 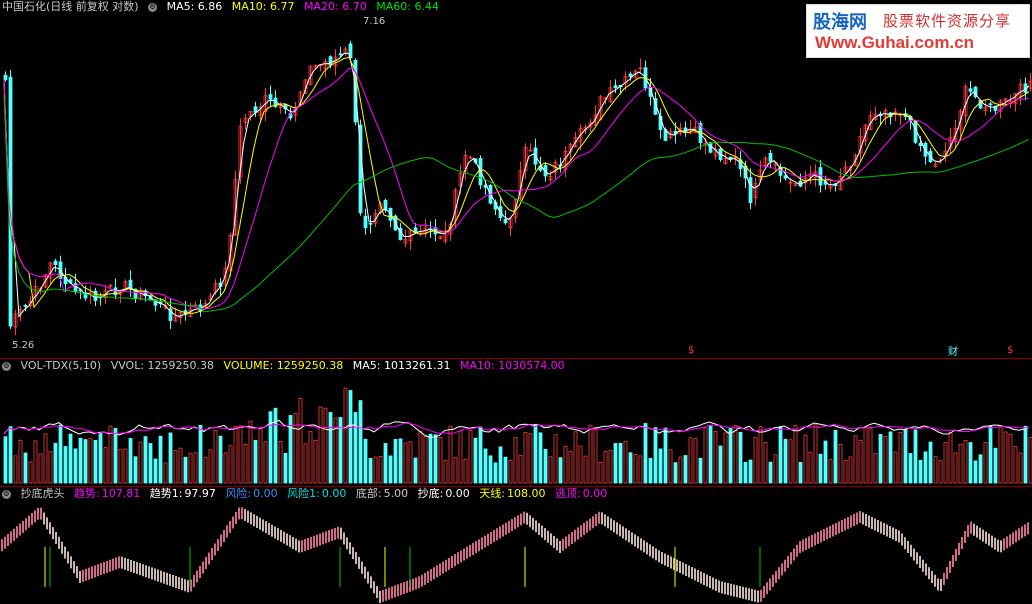 I want to click on low-price-label: 5.26, so click(x=23, y=345).